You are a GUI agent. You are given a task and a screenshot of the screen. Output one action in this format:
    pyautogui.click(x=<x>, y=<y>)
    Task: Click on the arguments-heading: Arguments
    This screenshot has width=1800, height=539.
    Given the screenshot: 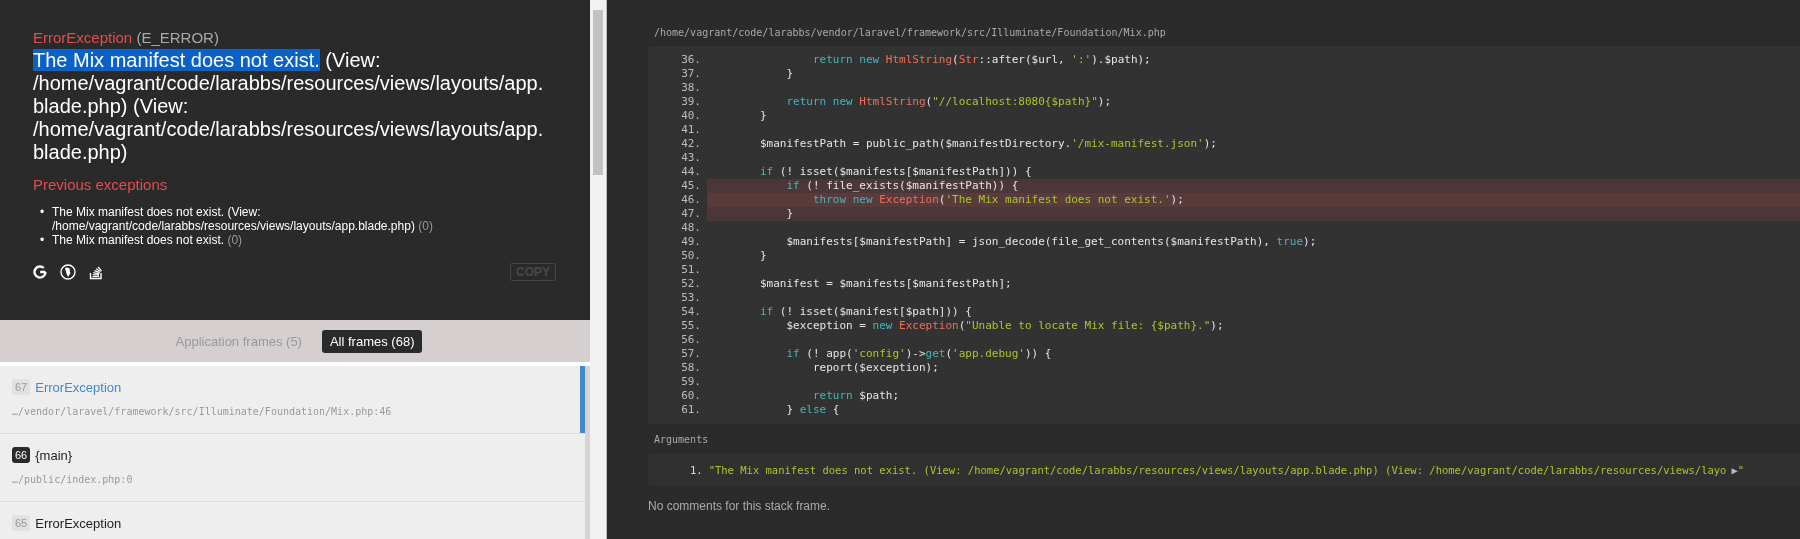 What is the action you would take?
    pyautogui.click(x=682, y=439)
    